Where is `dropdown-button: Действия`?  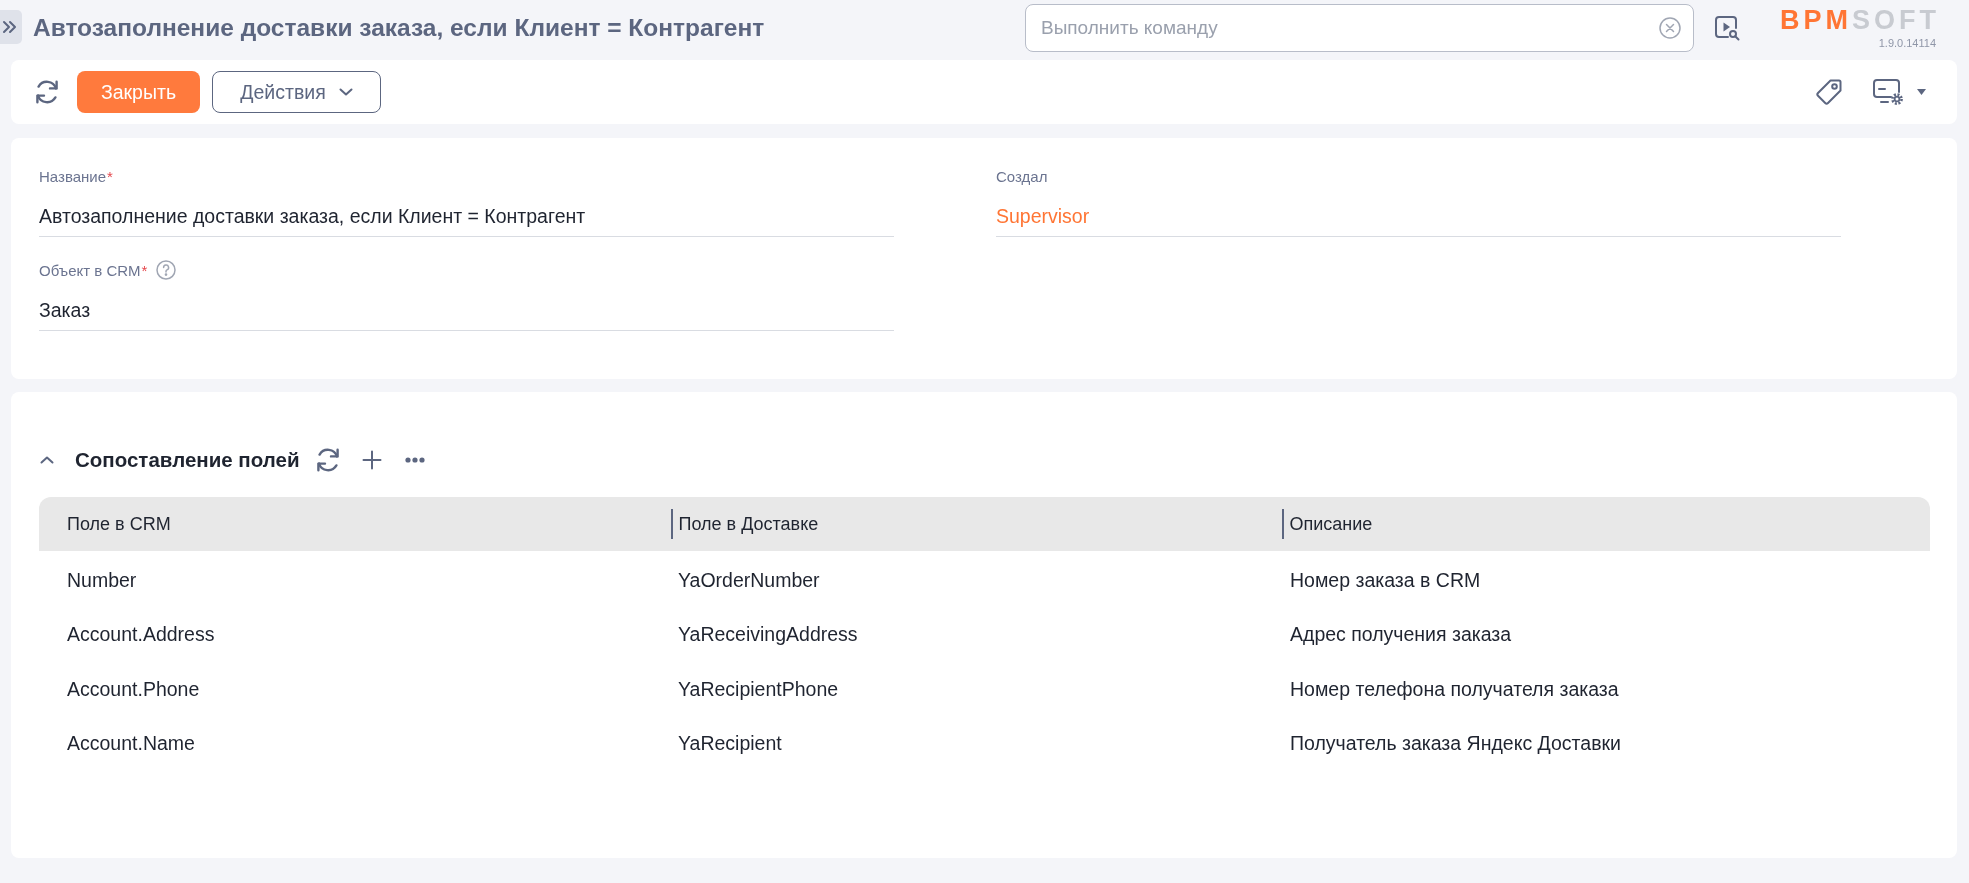 dropdown-button: Действия is located at coordinates (296, 92).